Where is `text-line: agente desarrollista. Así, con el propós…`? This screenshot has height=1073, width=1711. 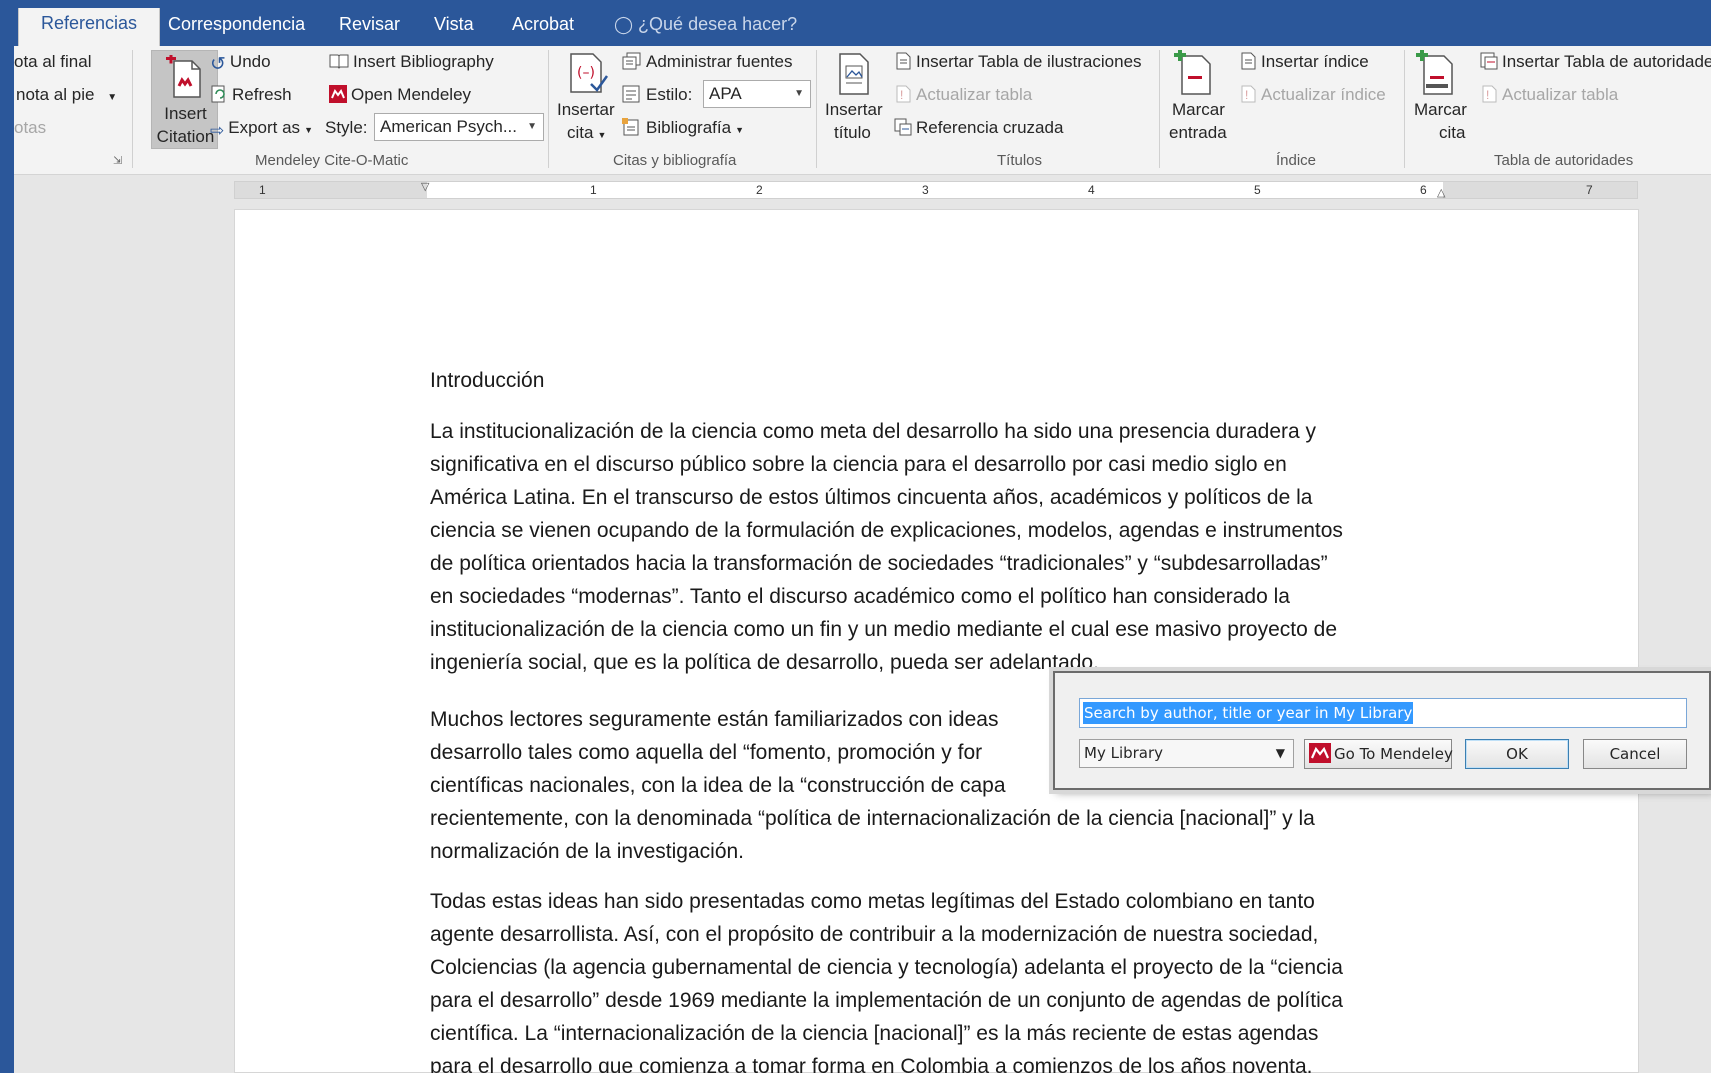
text-line: agente desarrollista. Así, con el propós… is located at coordinates (874, 934).